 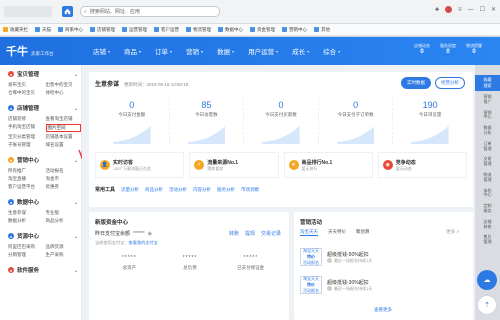 I want to click on nav-0: 店铺 ▾, so click(x=101, y=51).